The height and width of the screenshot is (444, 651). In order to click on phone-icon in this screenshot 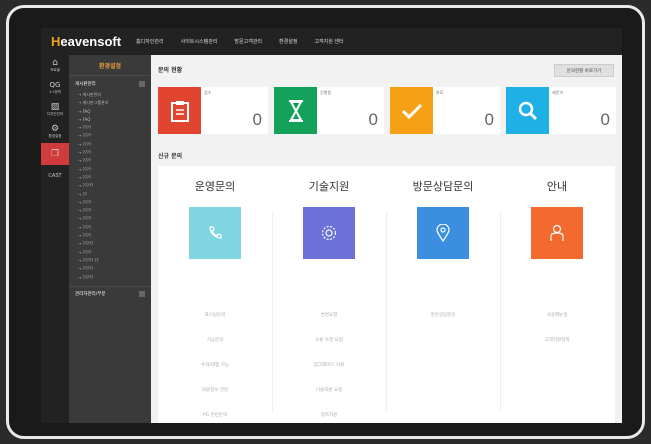, I will do `click(215, 232)`.